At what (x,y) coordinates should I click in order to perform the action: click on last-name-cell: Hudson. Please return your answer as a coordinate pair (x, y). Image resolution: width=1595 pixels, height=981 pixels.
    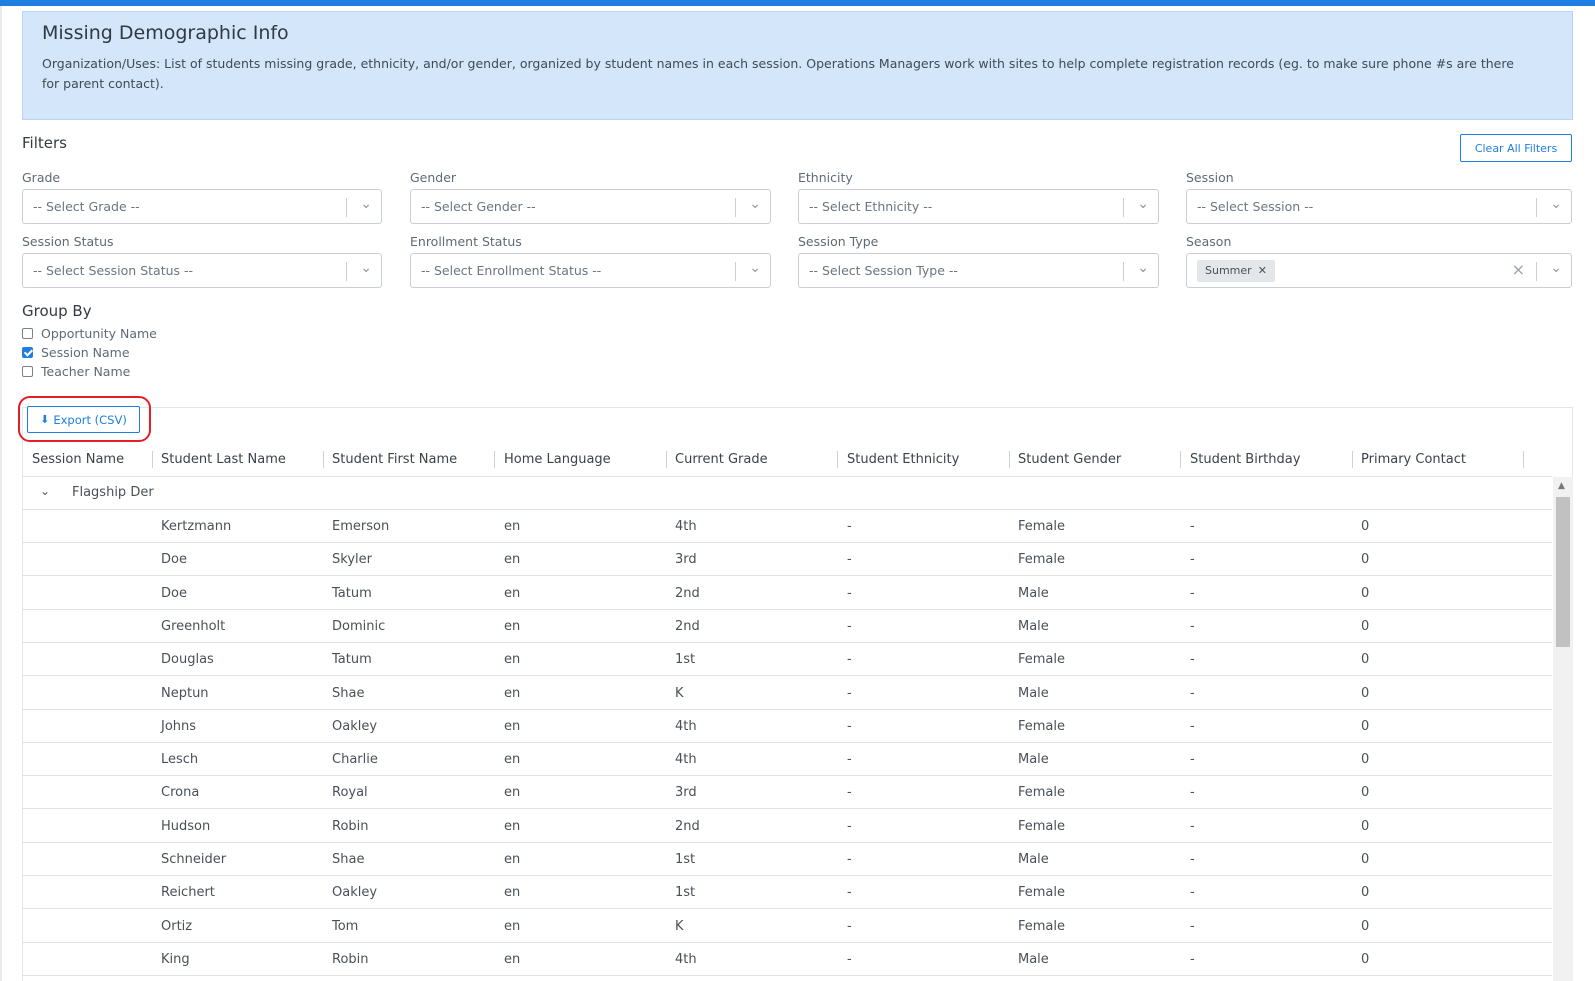
    Looking at the image, I should click on (186, 826).